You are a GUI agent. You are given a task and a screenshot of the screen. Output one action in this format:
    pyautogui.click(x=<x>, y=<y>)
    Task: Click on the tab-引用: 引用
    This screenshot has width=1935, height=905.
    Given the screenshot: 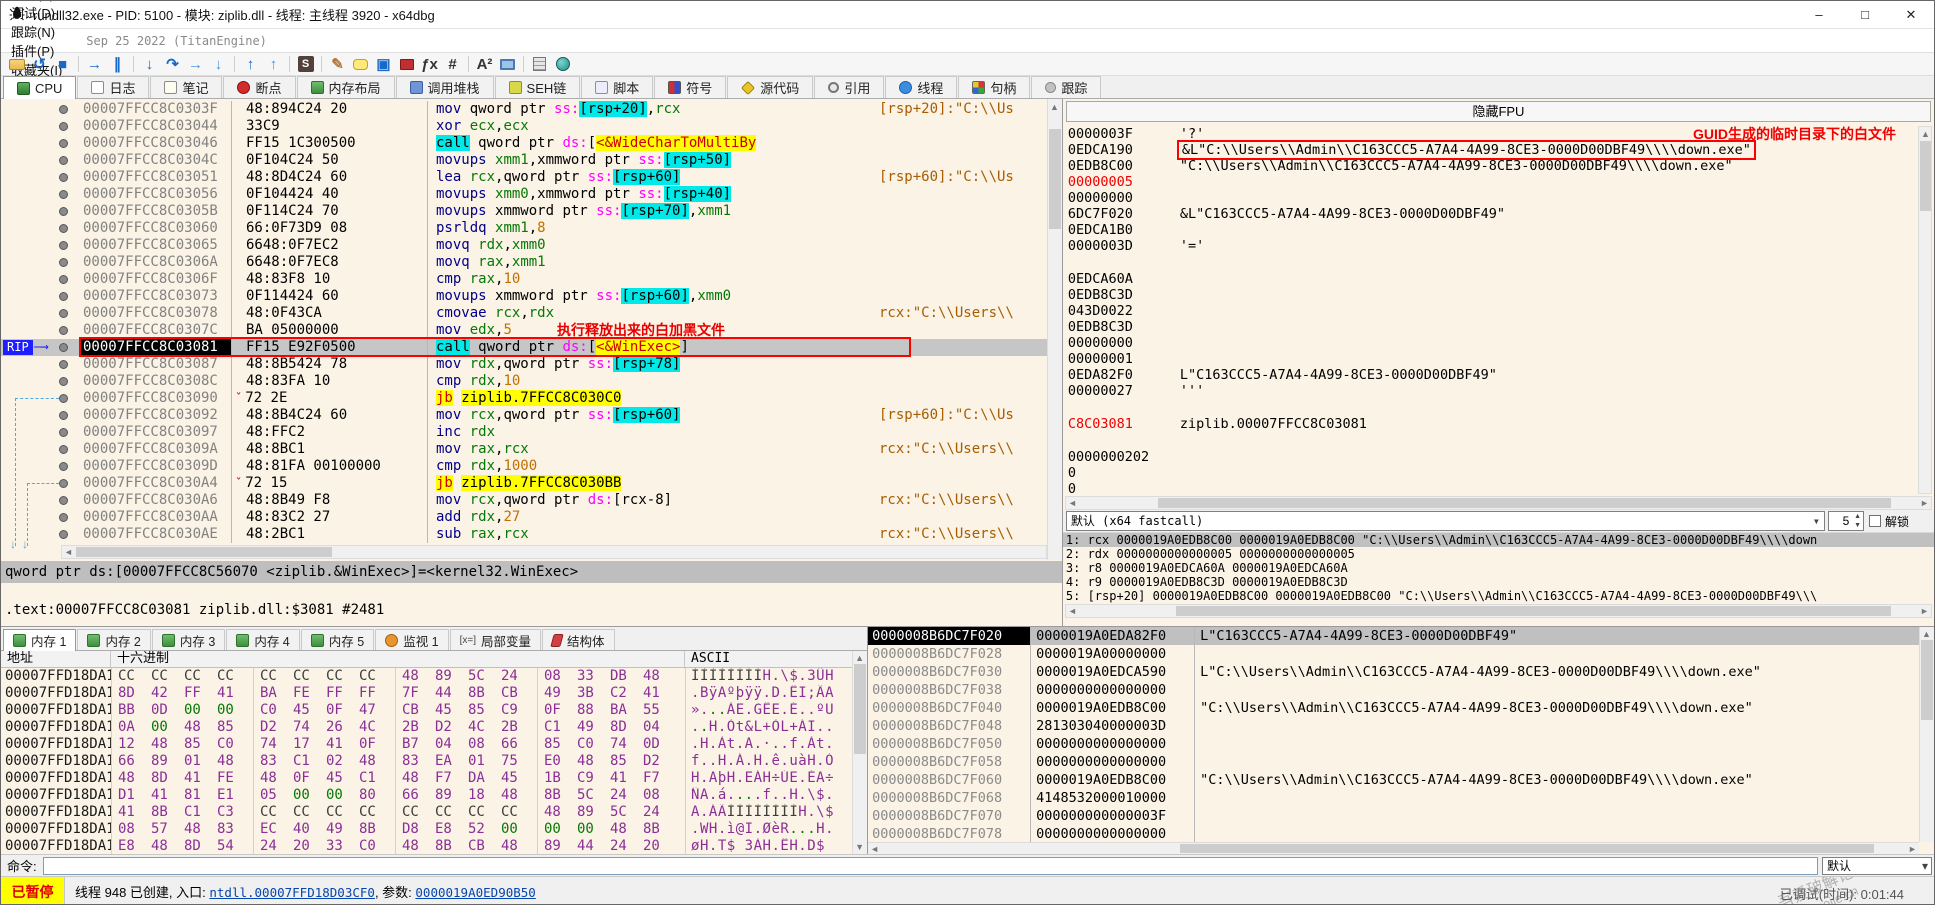 What is the action you would take?
    pyautogui.click(x=849, y=87)
    